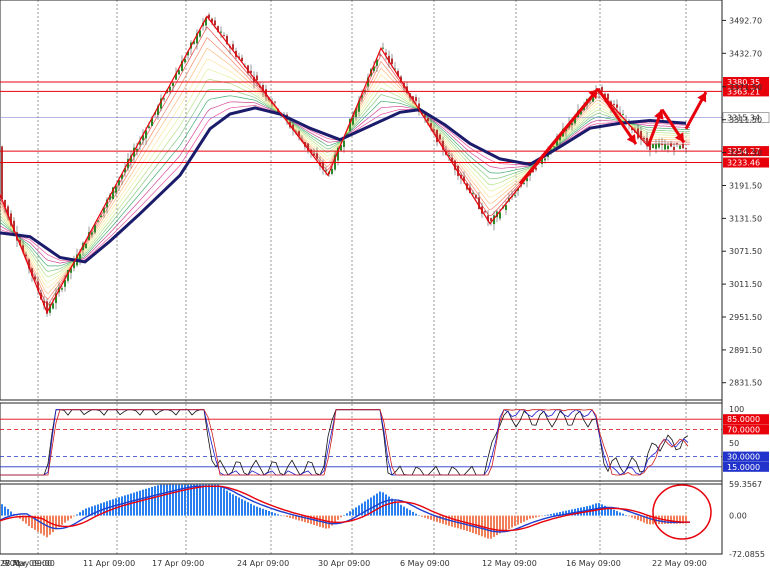  Describe the element at coordinates (736, 409) in the screenshot. I see `oscillator-tick-label: 100` at that location.